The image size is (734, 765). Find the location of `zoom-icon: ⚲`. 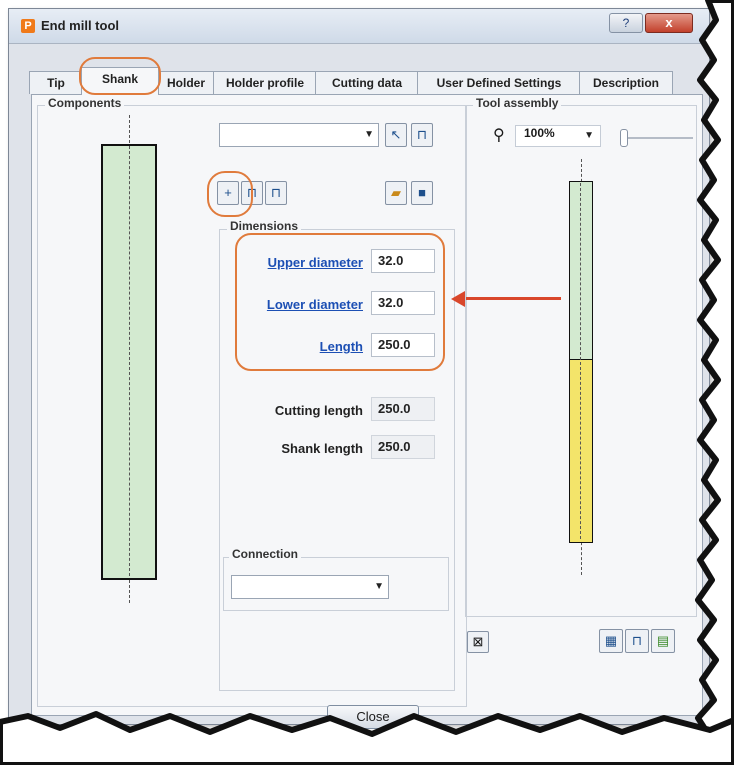

zoom-icon: ⚲ is located at coordinates (499, 135).